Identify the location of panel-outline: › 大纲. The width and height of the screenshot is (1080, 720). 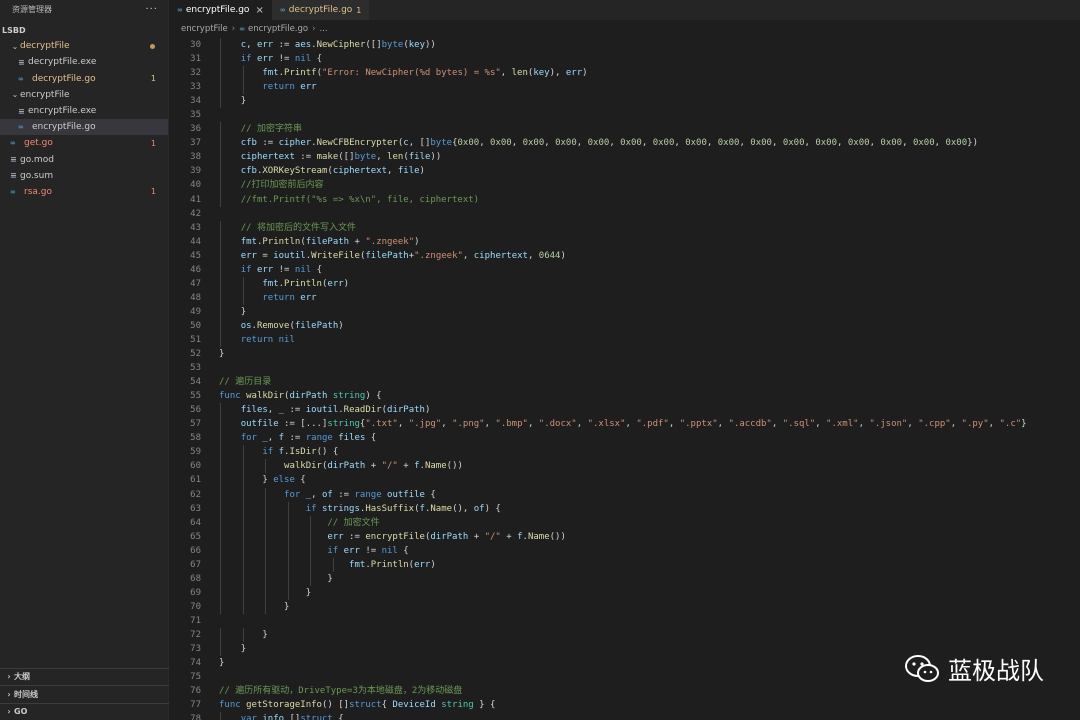
(84, 676).